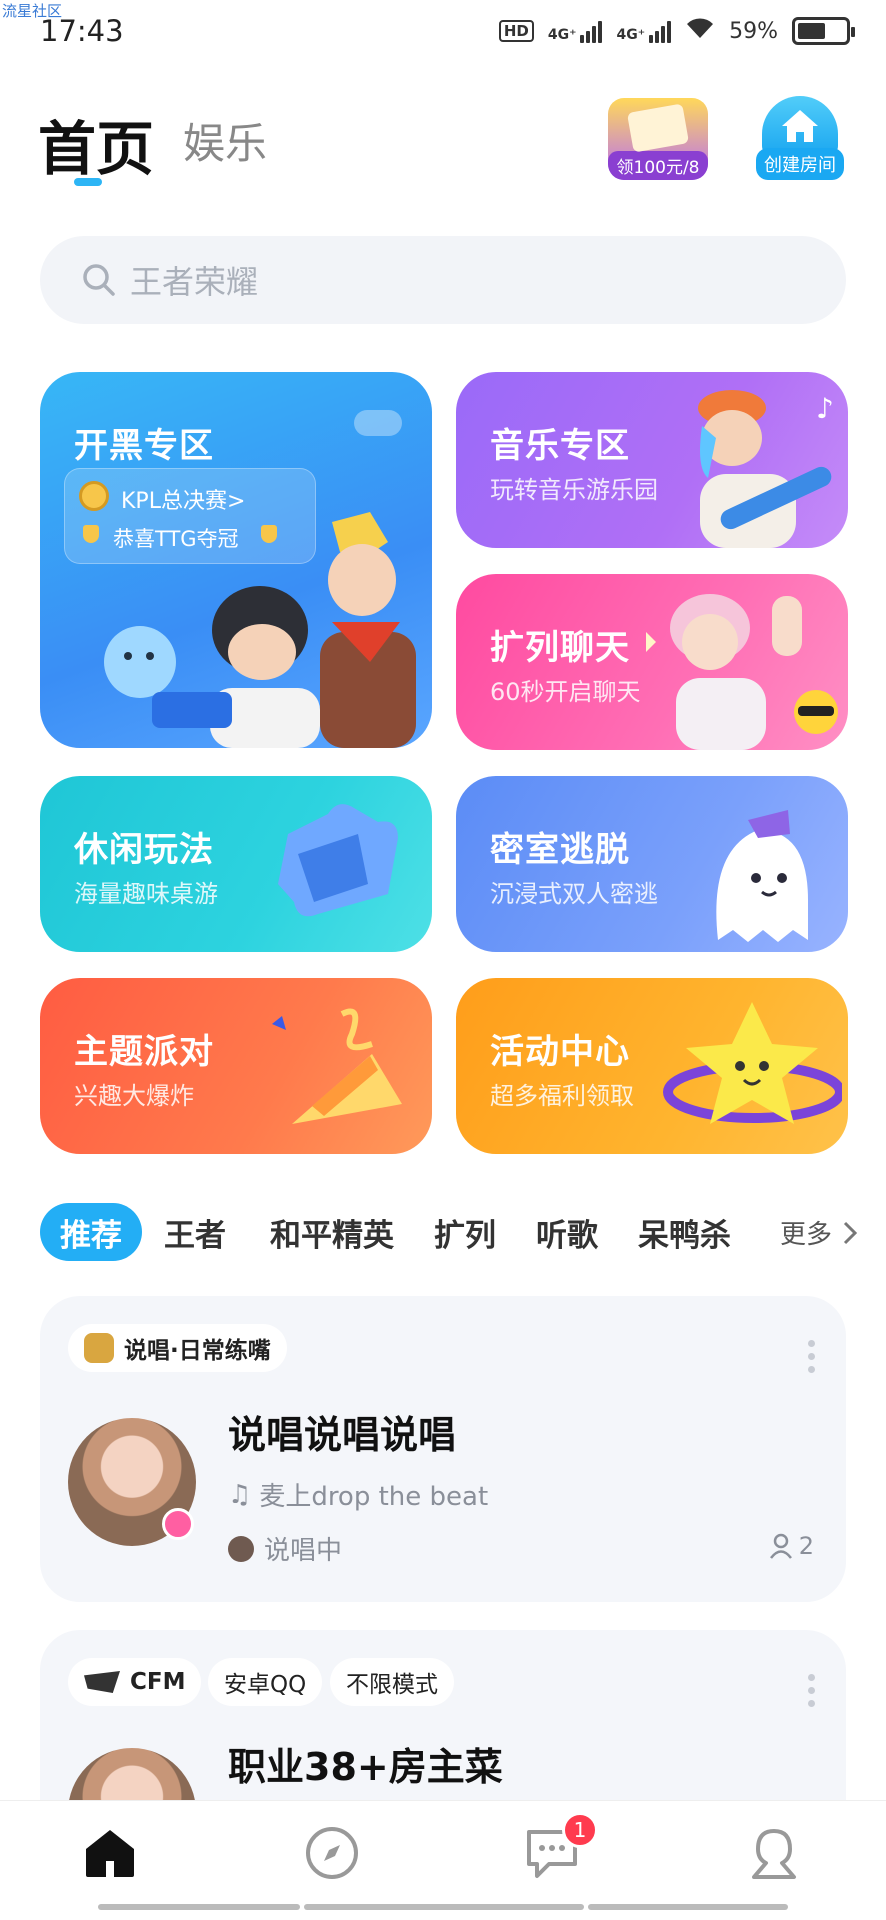 The height and width of the screenshot is (1920, 886). Describe the element at coordinates (144, 446) in the screenshot. I see `card-title: 开黑专区` at that location.